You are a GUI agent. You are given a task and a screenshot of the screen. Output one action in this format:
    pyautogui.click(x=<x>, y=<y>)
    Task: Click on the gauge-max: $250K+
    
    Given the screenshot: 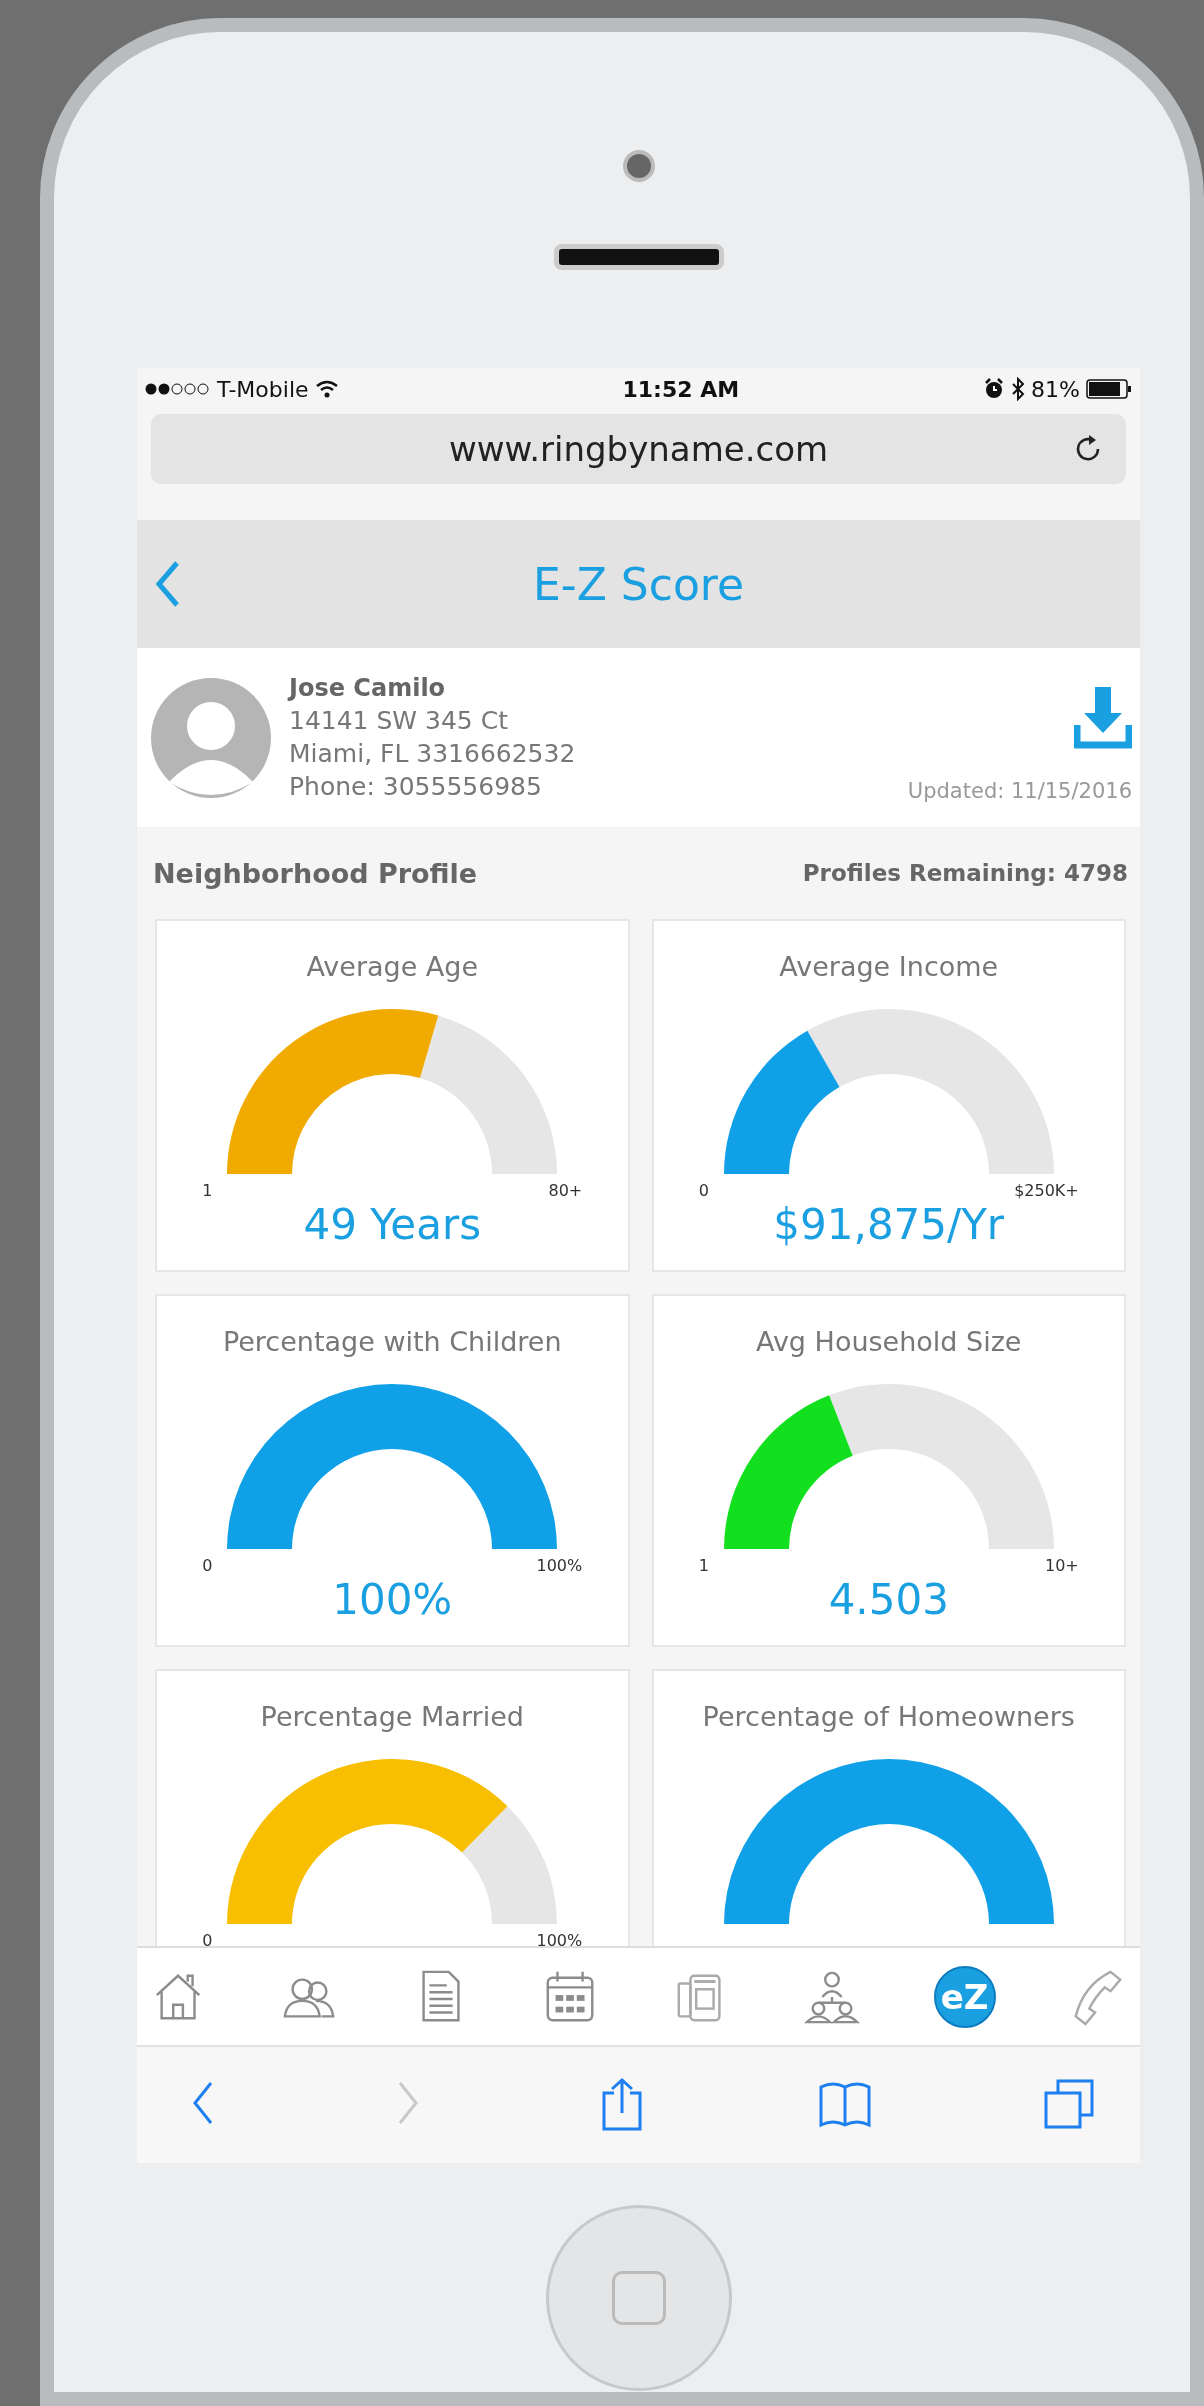 What is the action you would take?
    pyautogui.click(x=1046, y=1190)
    